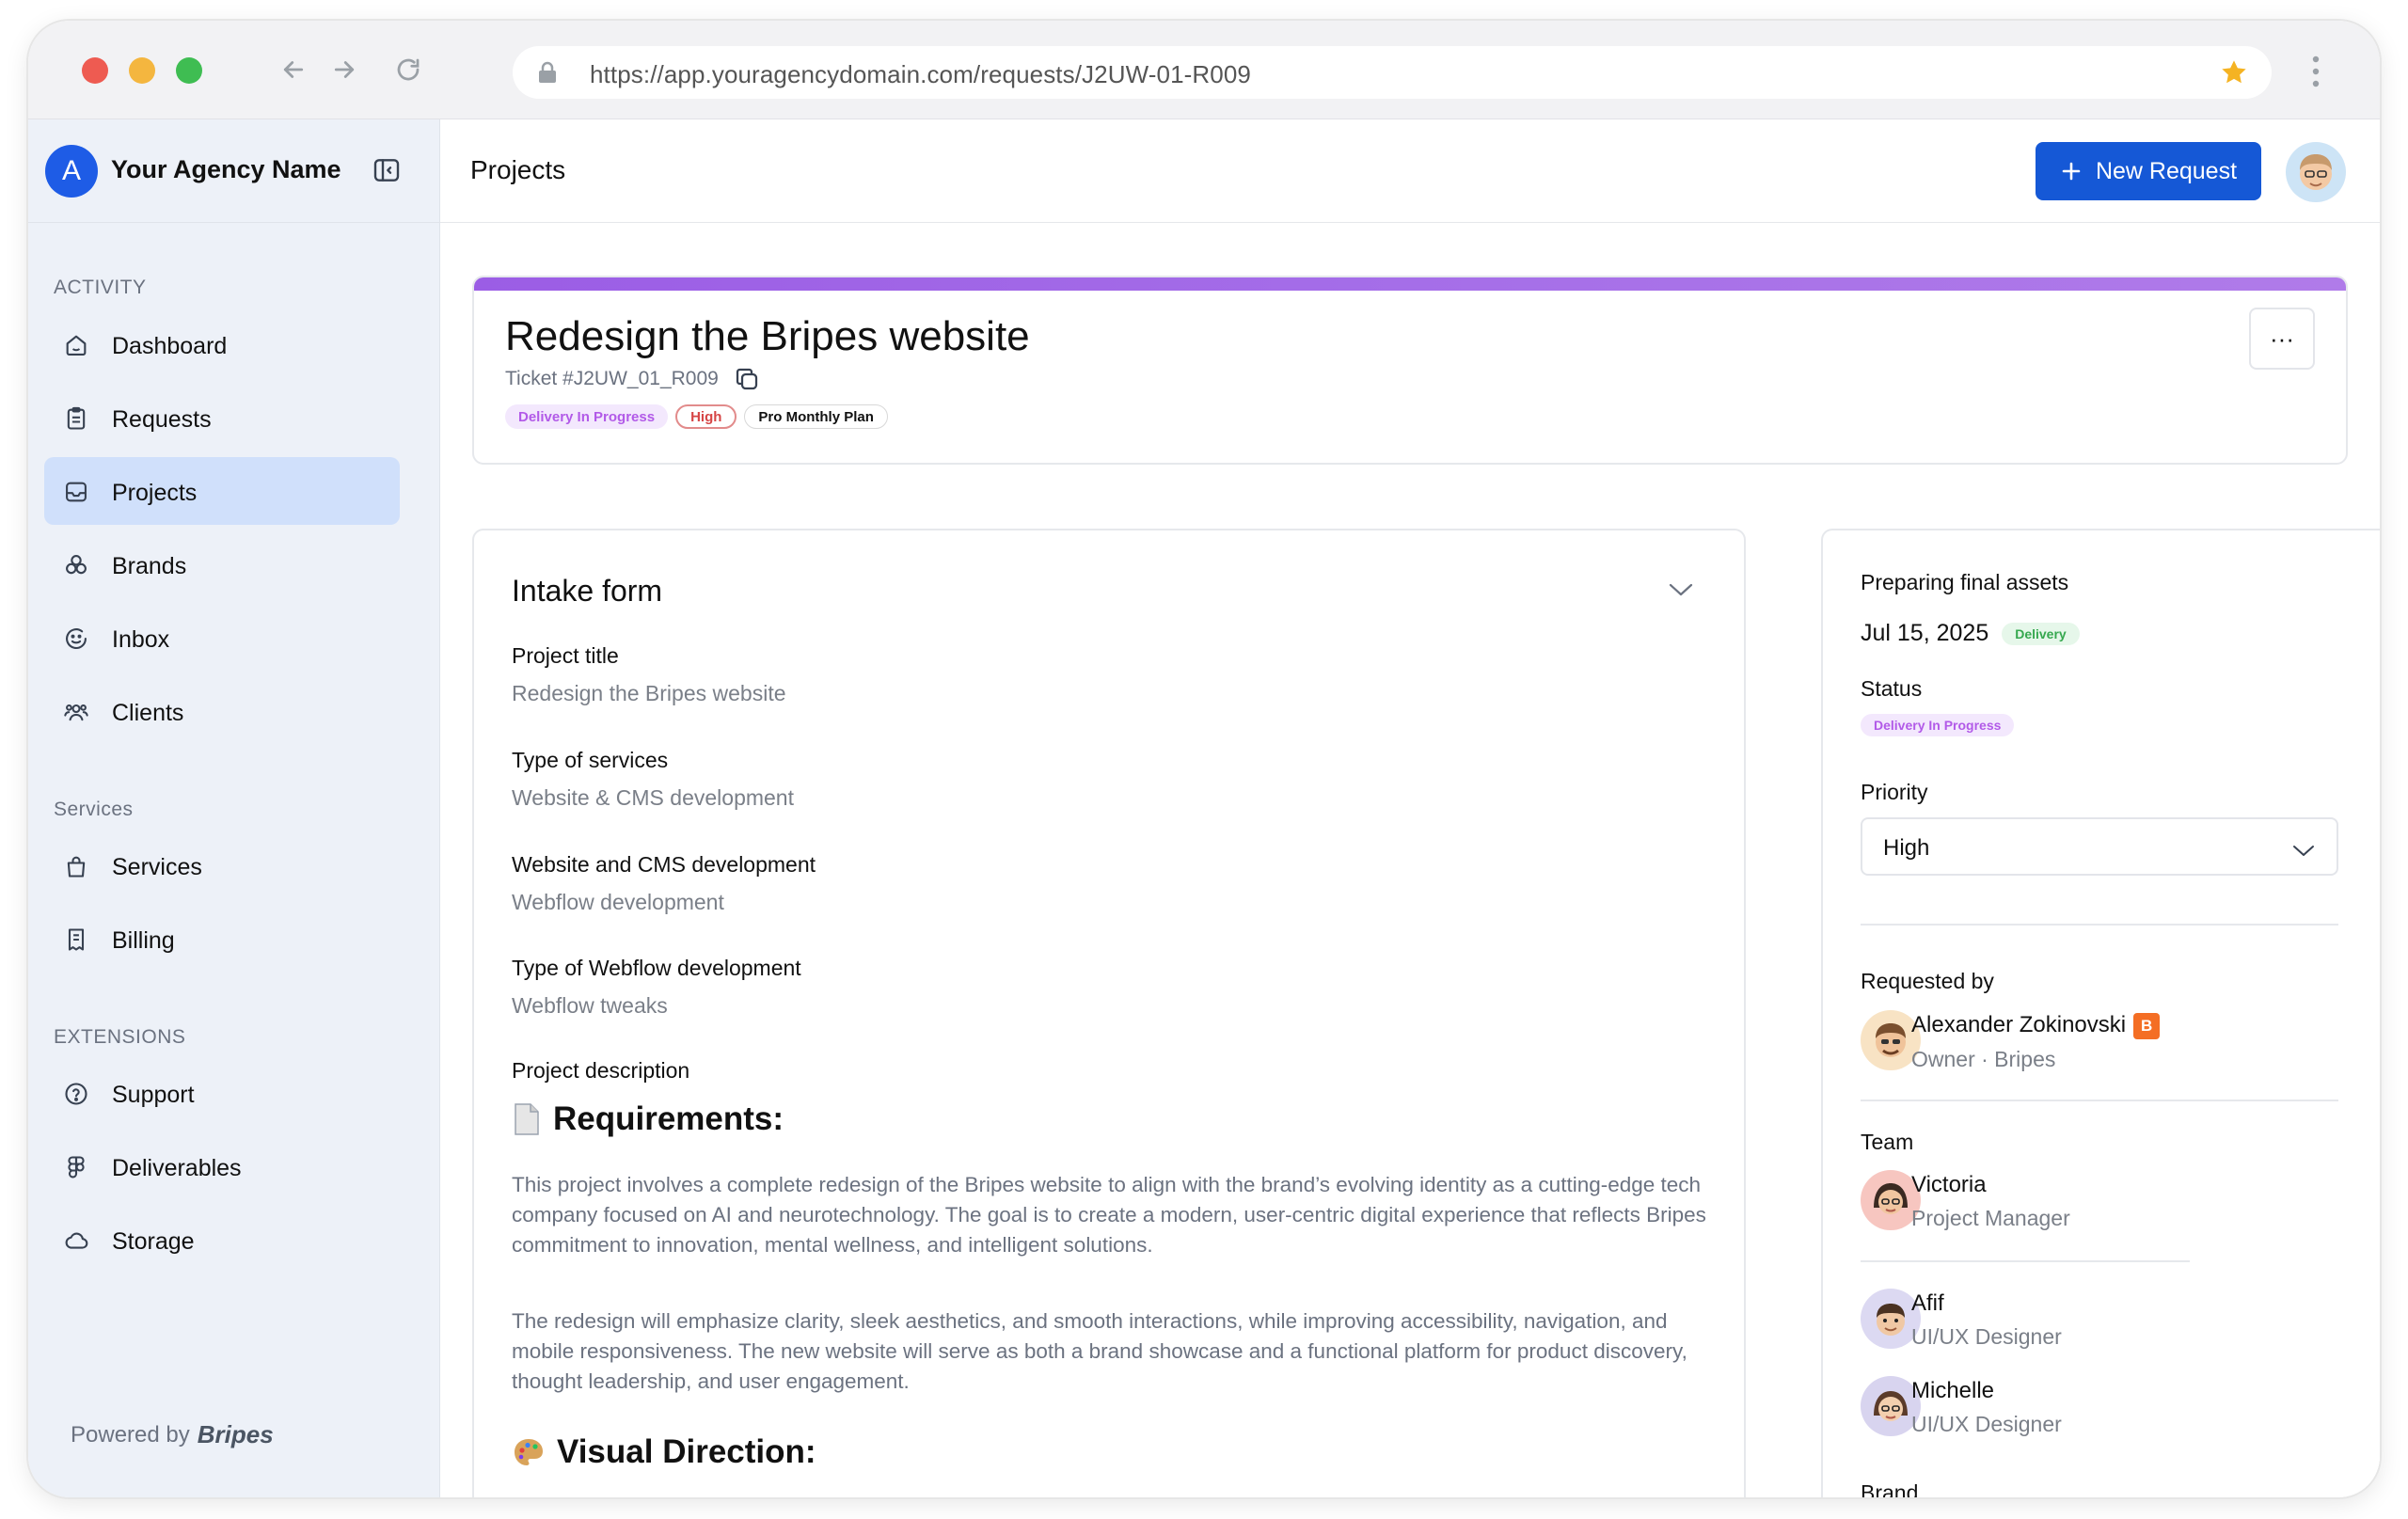 The height and width of the screenshot is (1519, 2408). Describe the element at coordinates (587, 416) in the screenshot. I see `status-badge: Delivery In Progress` at that location.